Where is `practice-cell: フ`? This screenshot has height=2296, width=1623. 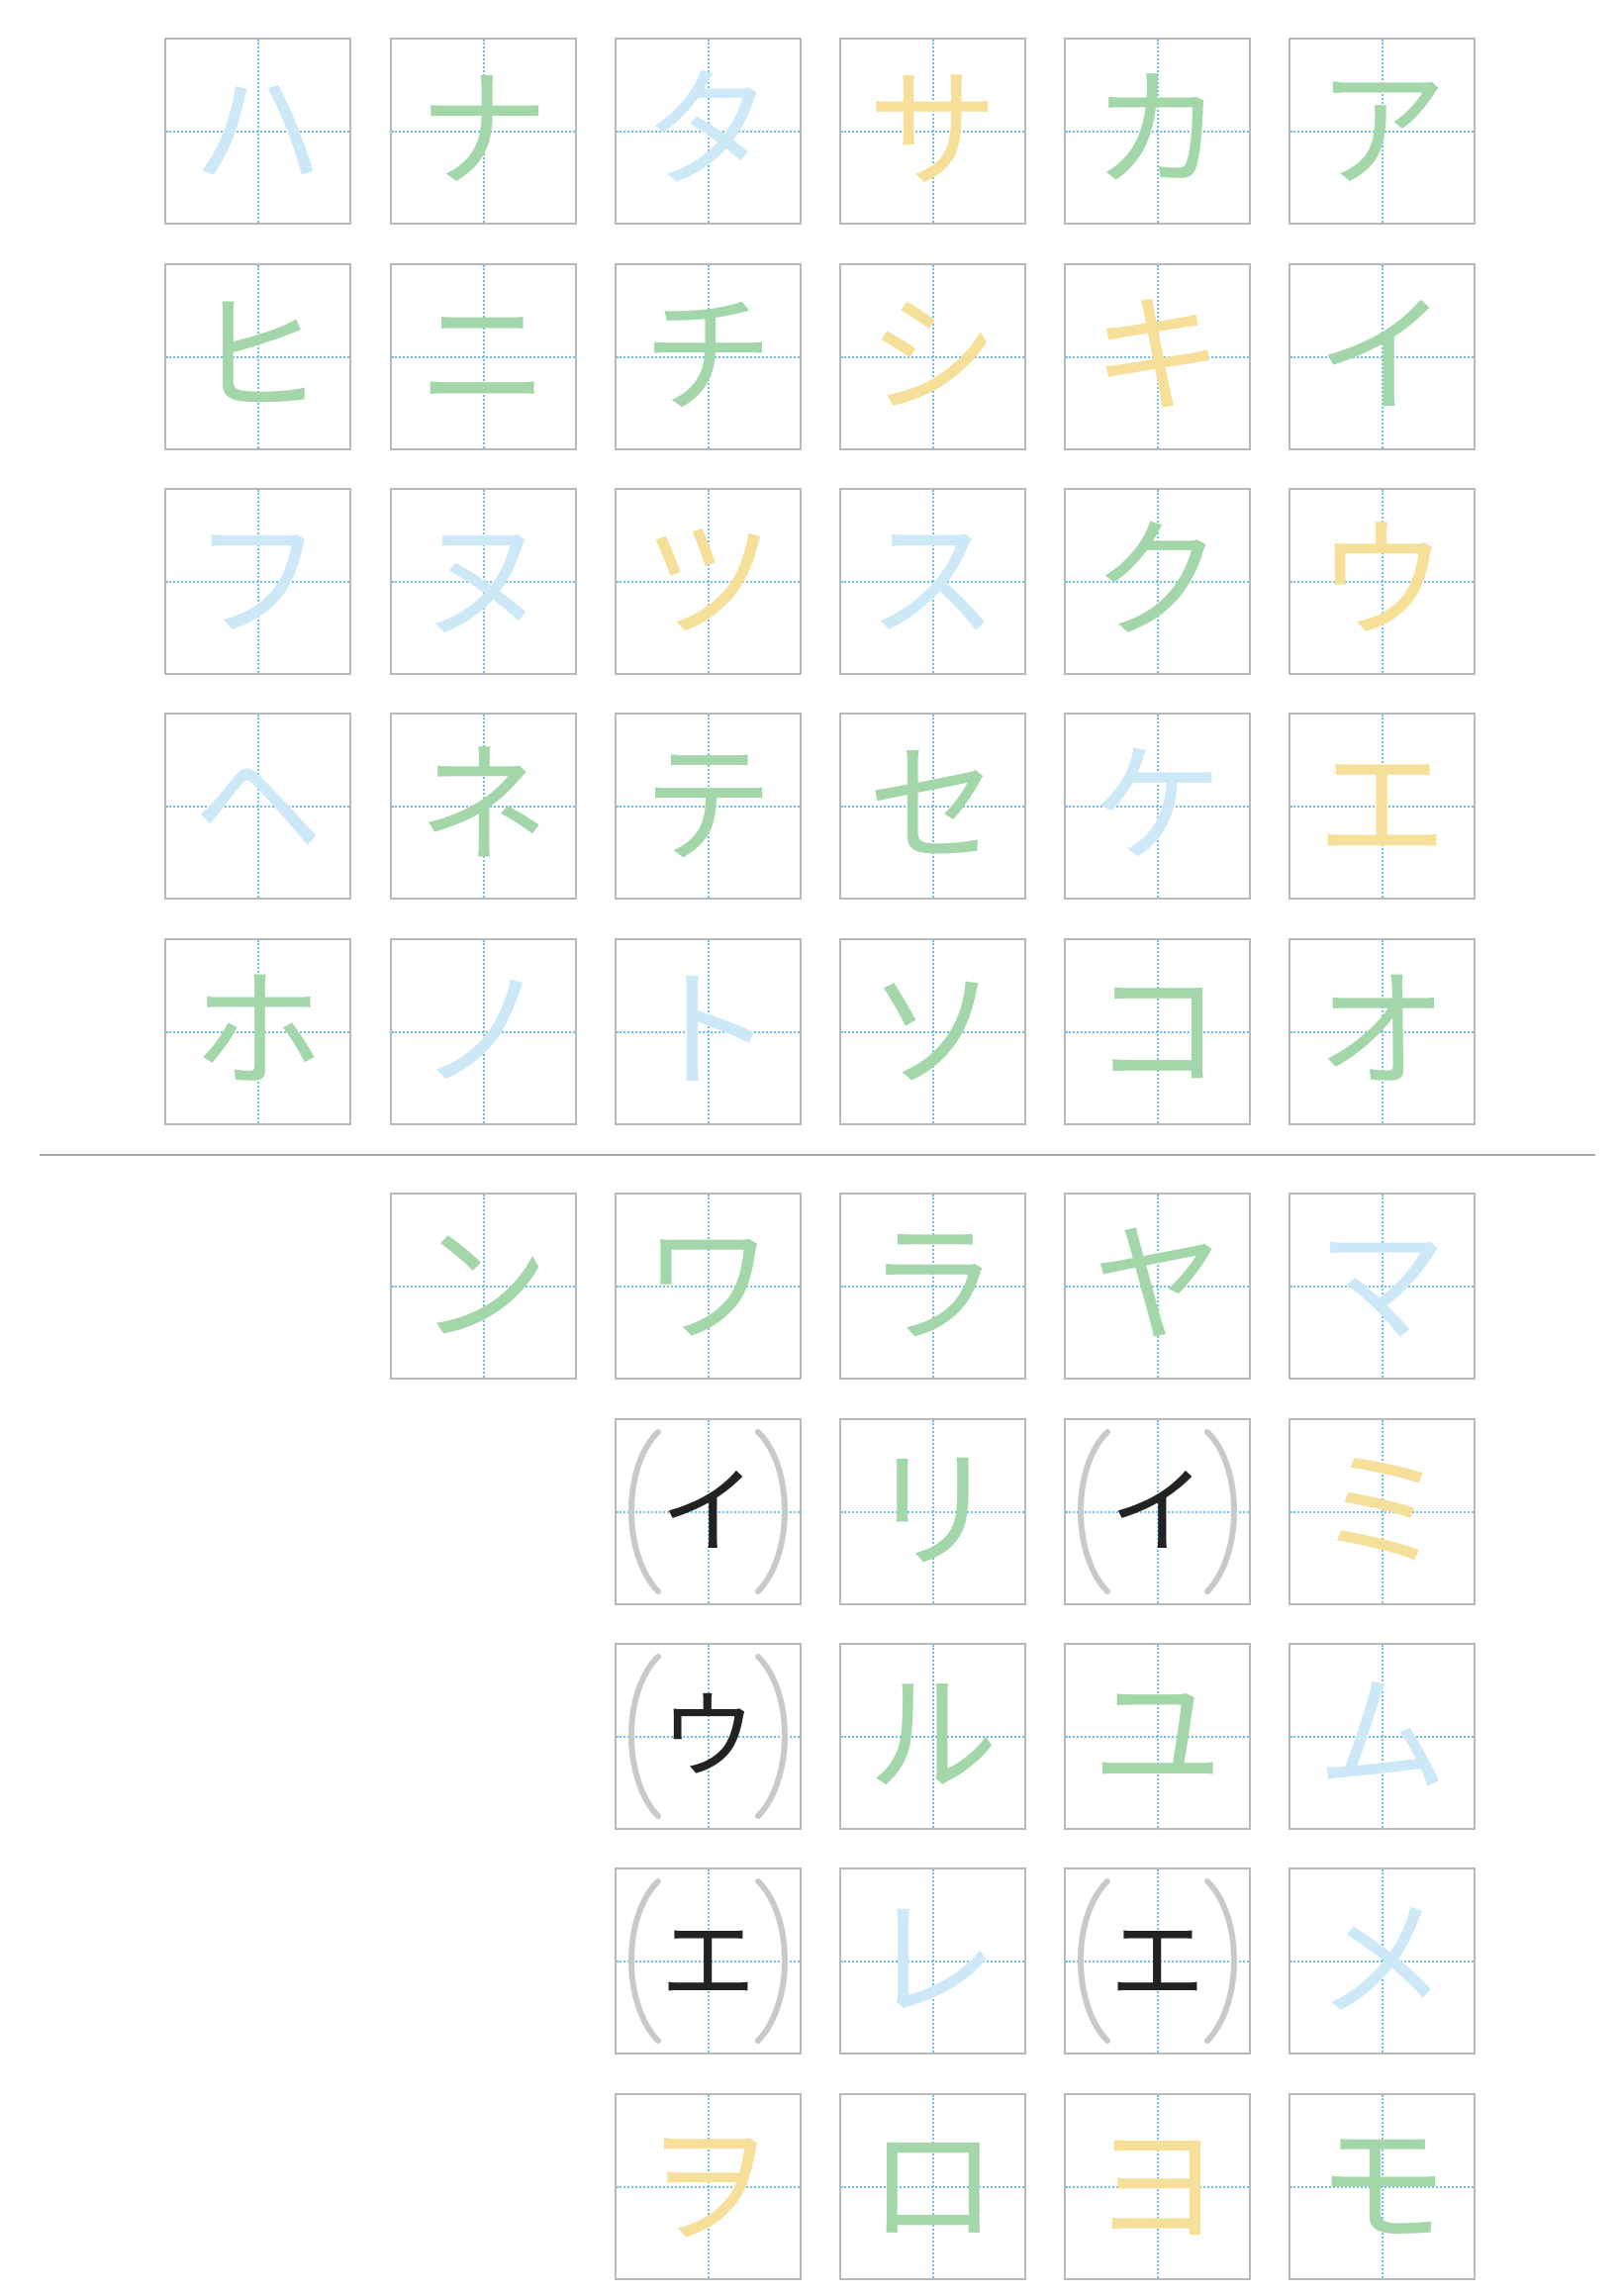 practice-cell: フ is located at coordinates (257, 581).